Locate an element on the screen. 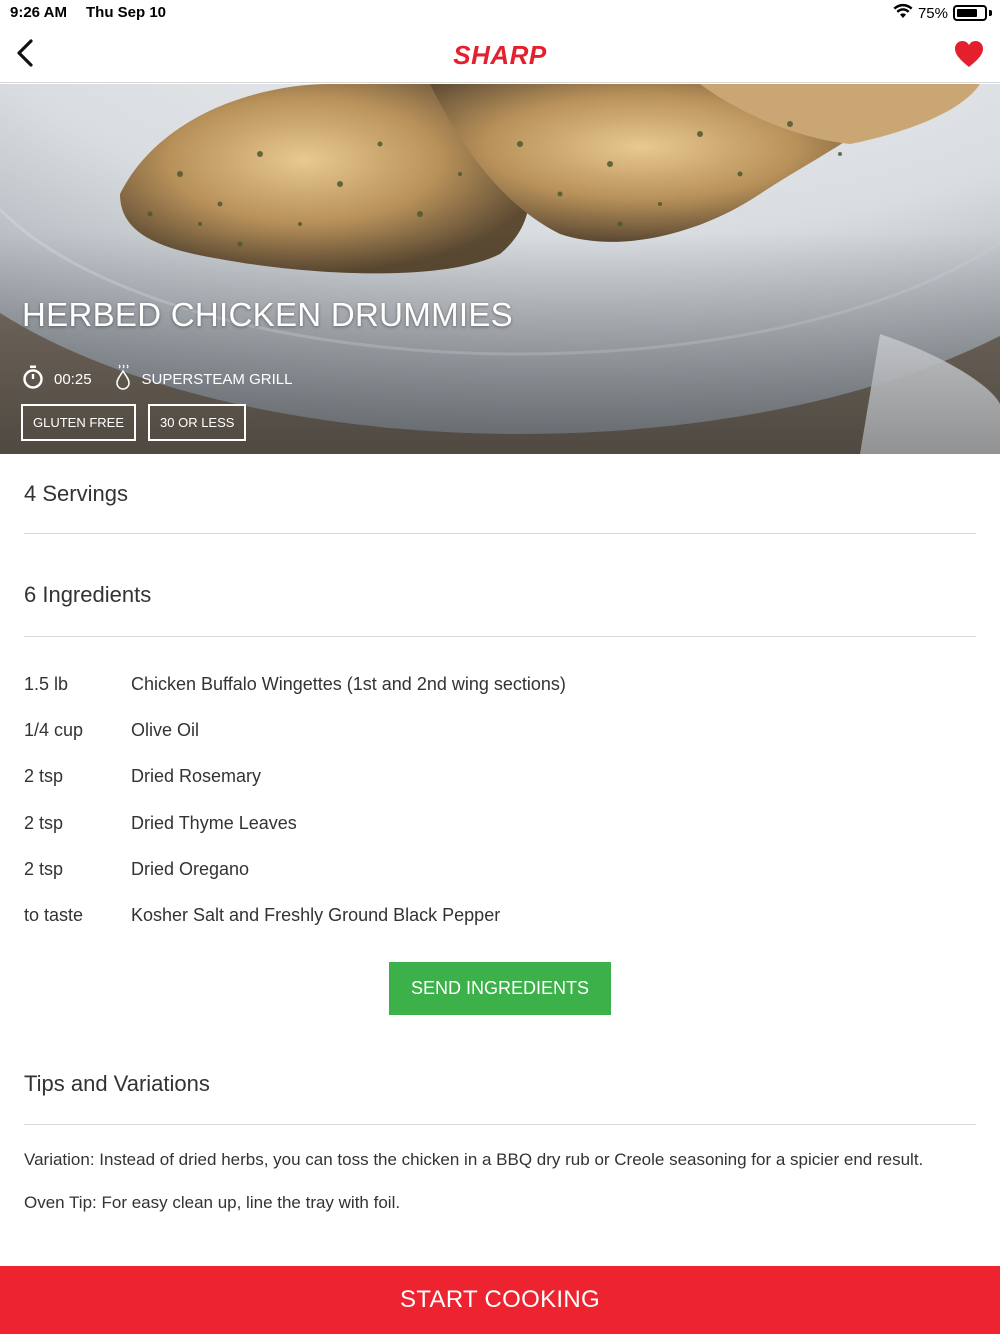 Image resolution: width=1000 pixels, height=1334 pixels. ingredient-quantity: 1.5 lb is located at coordinates (46, 684).